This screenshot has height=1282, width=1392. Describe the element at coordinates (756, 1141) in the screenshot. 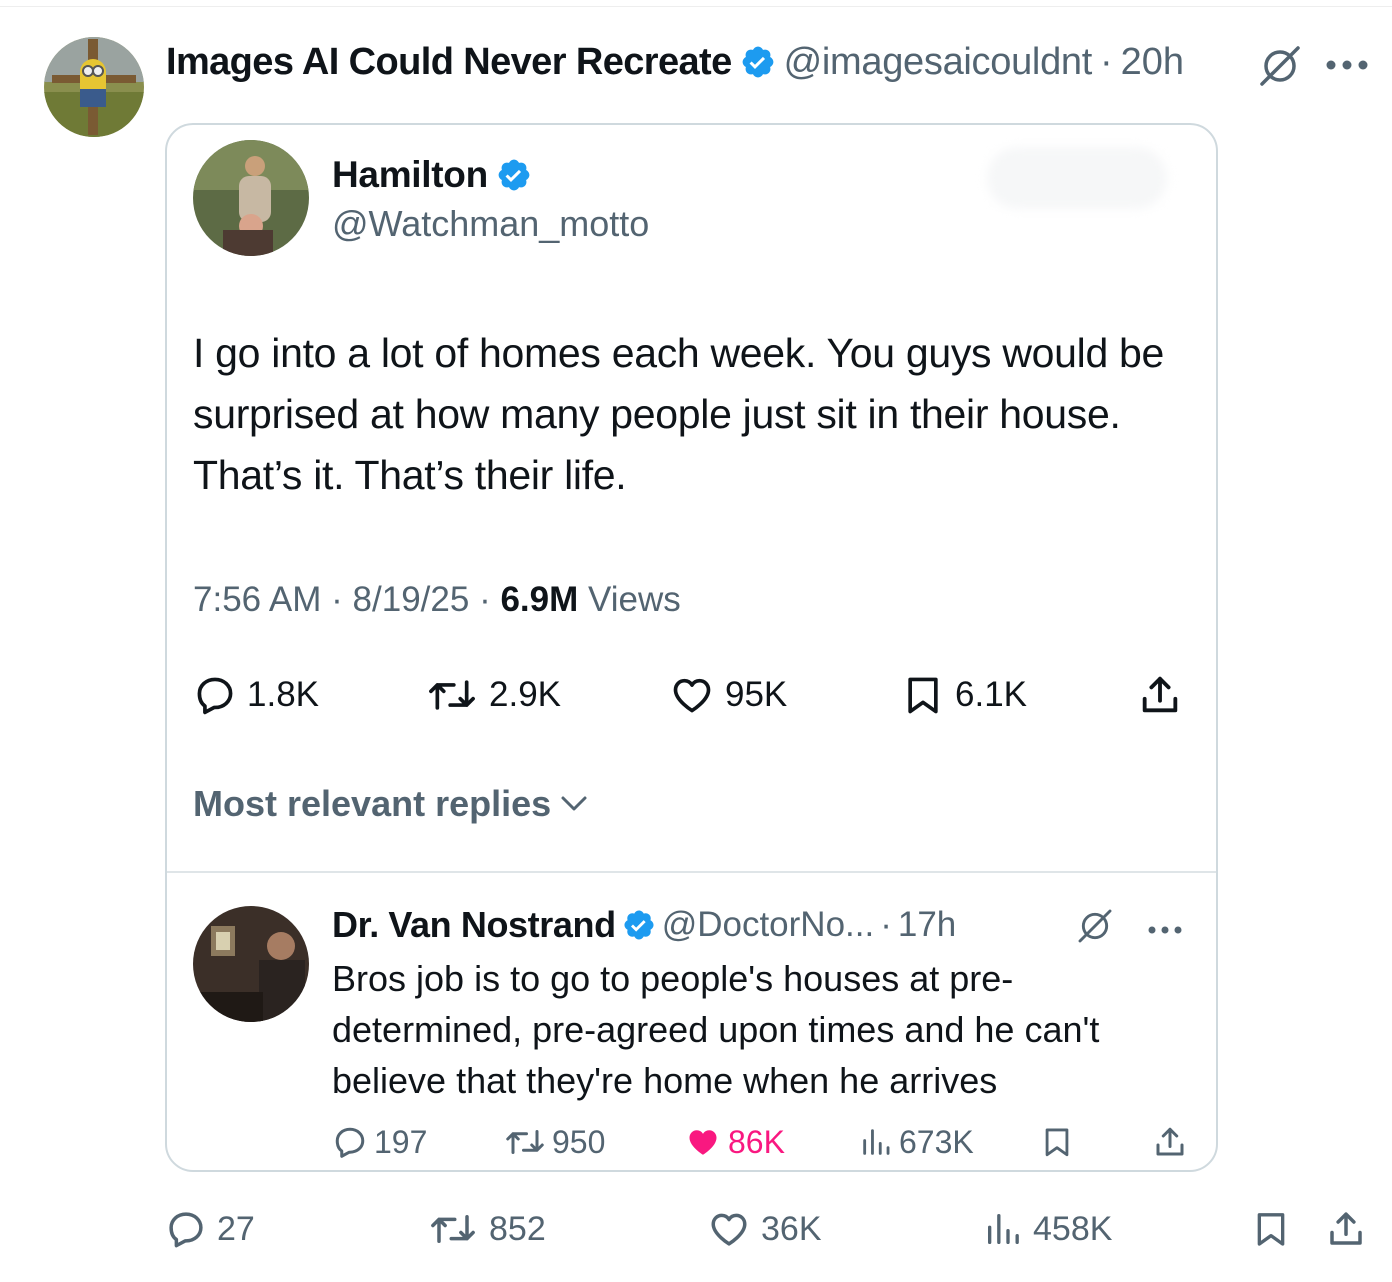

I see `like-count: 86K` at that location.